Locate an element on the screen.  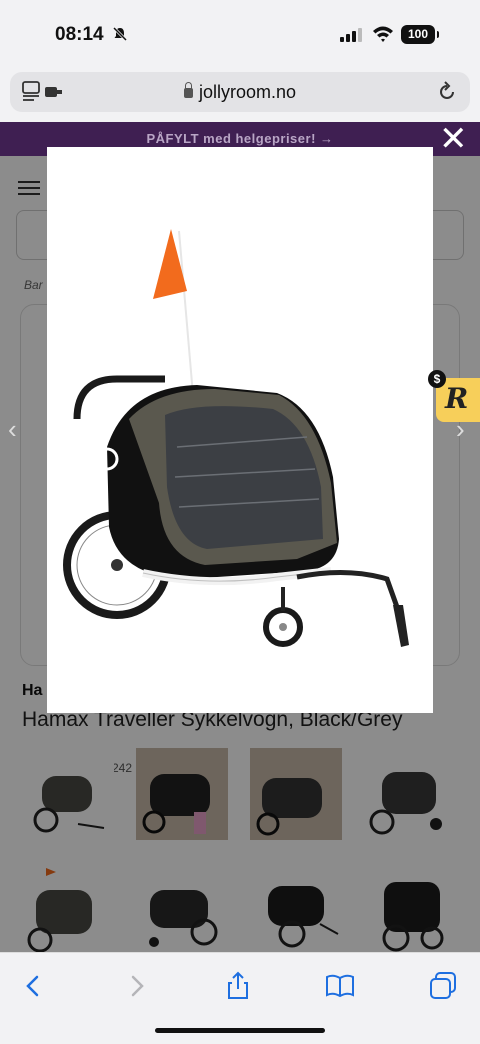
back-icon is located at coordinates (33, 986).